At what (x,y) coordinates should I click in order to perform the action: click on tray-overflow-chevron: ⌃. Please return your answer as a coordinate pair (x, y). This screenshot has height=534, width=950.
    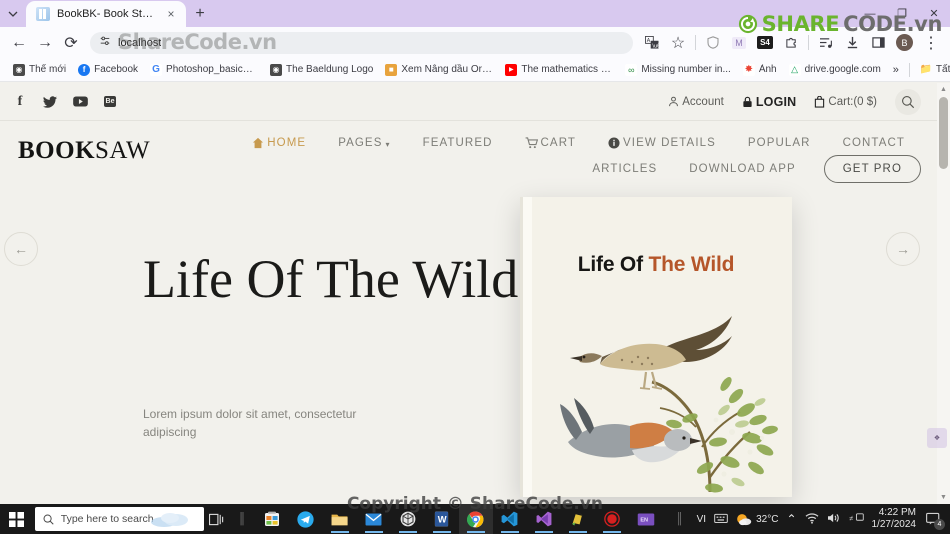
    Looking at the image, I should click on (791, 519).